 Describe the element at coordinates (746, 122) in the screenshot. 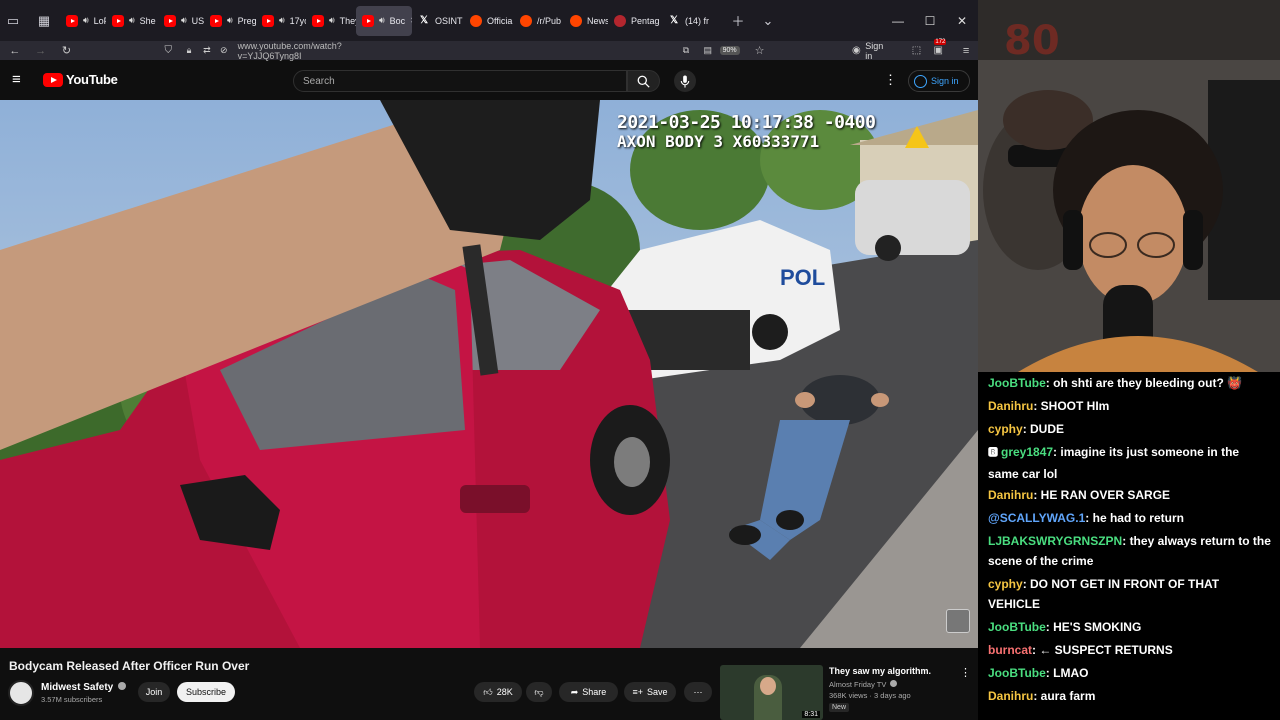

I see `bodycam-timestamp: 2021-03-25 10:17:38 -0400` at that location.